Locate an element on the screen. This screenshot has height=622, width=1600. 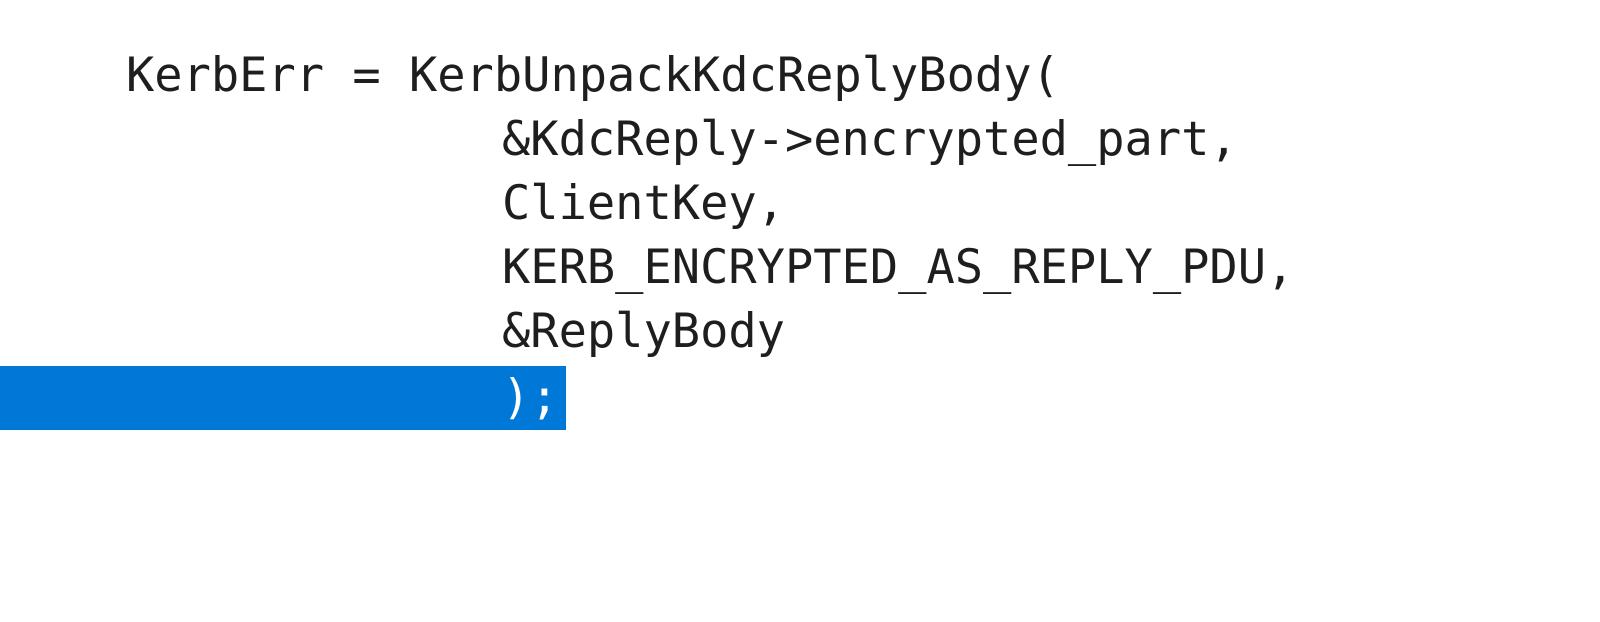
code-line-selected: ); is located at coordinates (800, 398).